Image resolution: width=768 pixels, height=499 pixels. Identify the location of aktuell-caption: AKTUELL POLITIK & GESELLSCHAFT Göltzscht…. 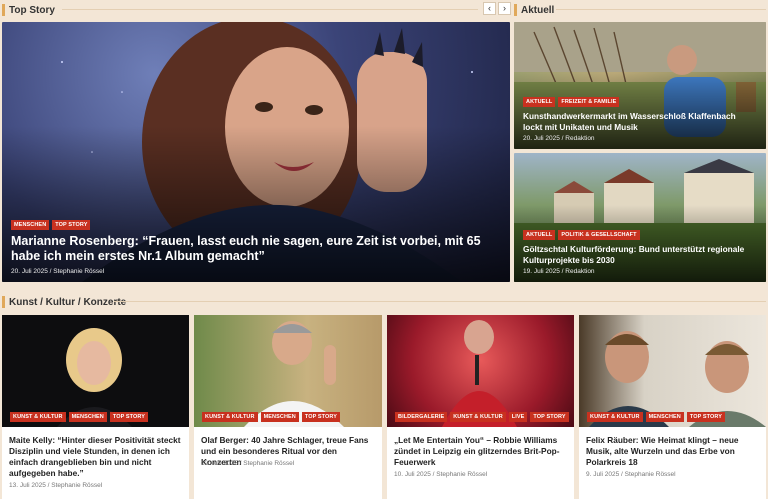
(640, 252).